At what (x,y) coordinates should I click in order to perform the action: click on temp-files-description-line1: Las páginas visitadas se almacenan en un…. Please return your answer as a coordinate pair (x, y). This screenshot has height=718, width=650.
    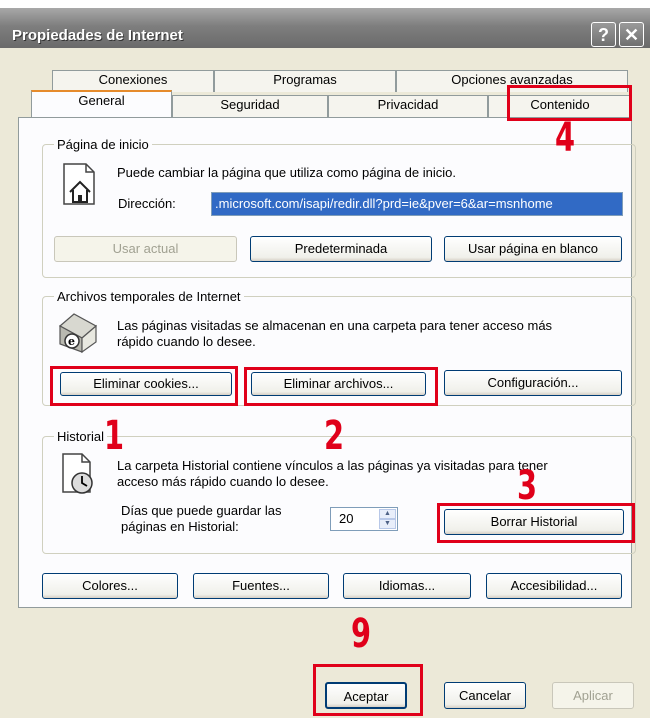
    Looking at the image, I should click on (335, 325).